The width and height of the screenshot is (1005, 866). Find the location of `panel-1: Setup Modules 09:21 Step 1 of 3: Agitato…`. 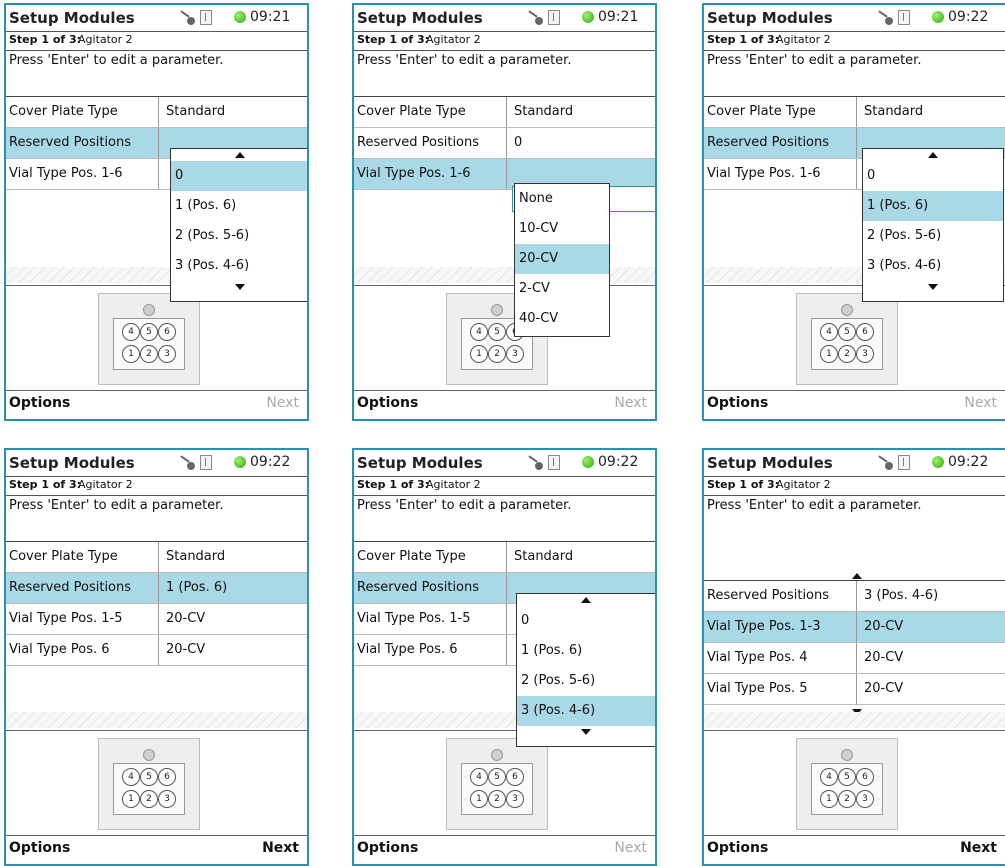

panel-1: Setup Modules 09:21 Step 1 of 3: Agitato… is located at coordinates (156, 212).